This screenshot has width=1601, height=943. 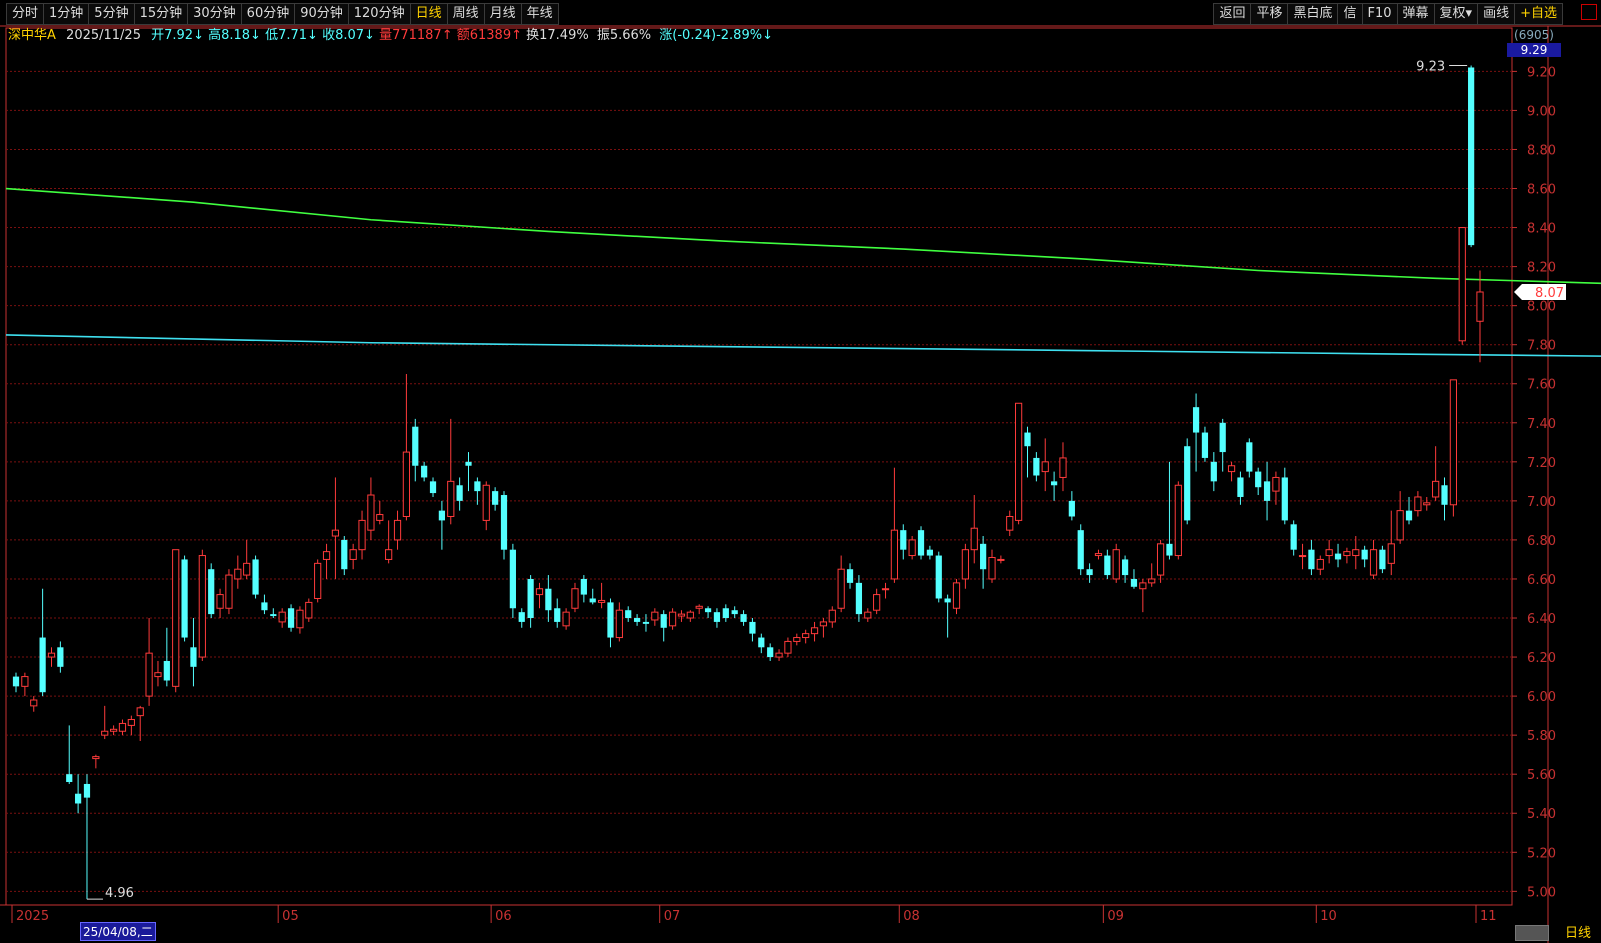 I want to click on y-tick-label: 9.00, so click(x=1541, y=111).